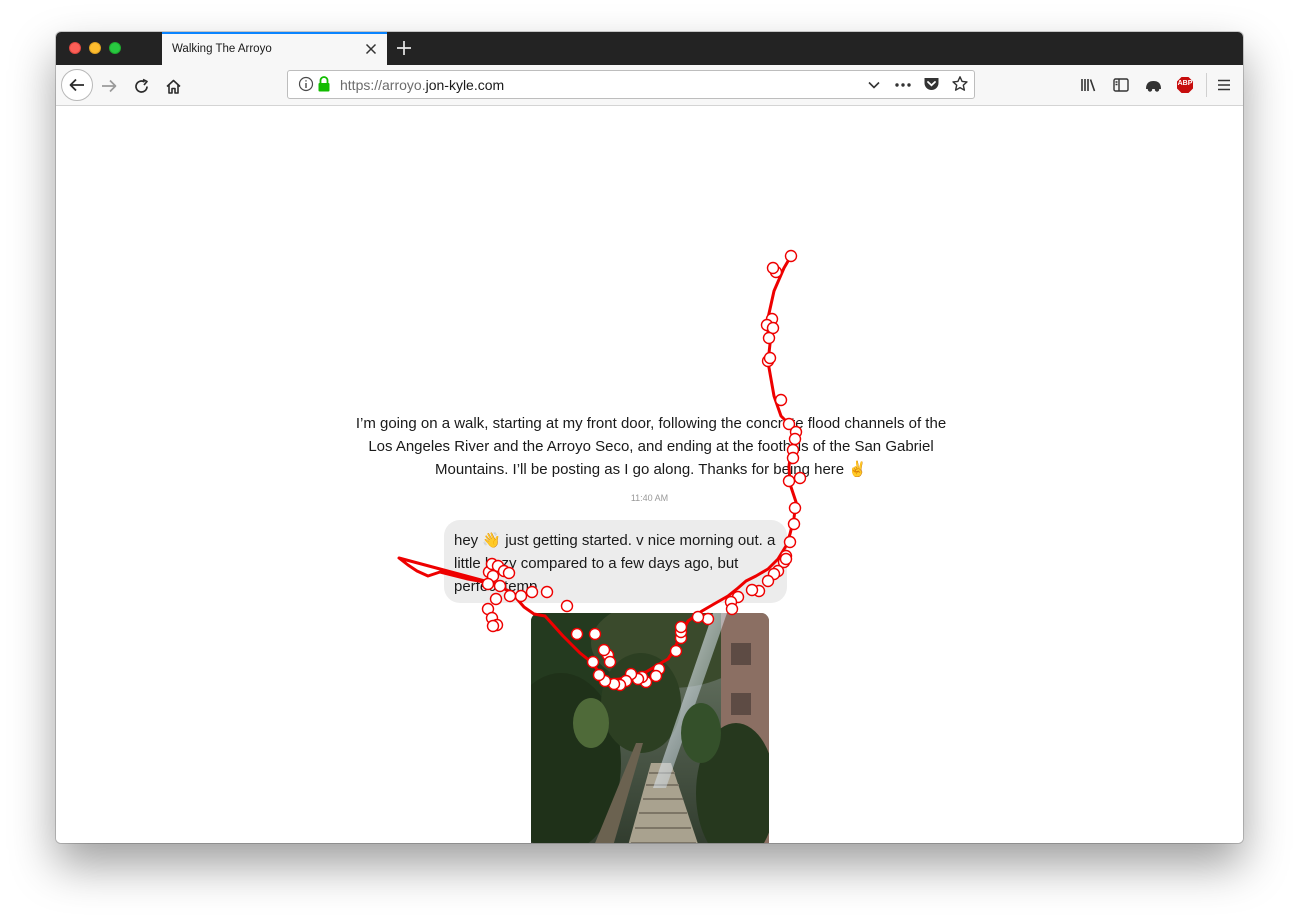 This screenshot has width=1299, height=923. What do you see at coordinates (222, 49) in the screenshot?
I see `tab-title: Walking The Arroyo` at bounding box center [222, 49].